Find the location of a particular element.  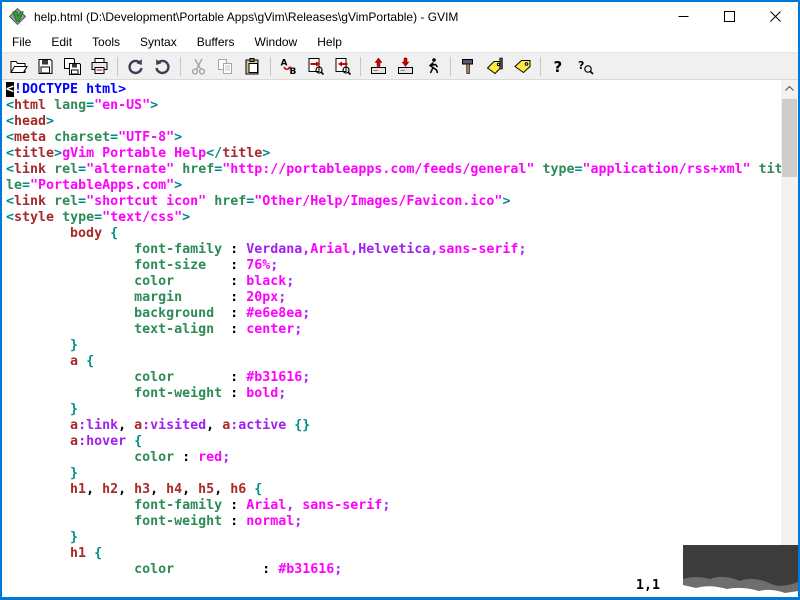

findhelp-icon: ? is located at coordinates (586, 67).